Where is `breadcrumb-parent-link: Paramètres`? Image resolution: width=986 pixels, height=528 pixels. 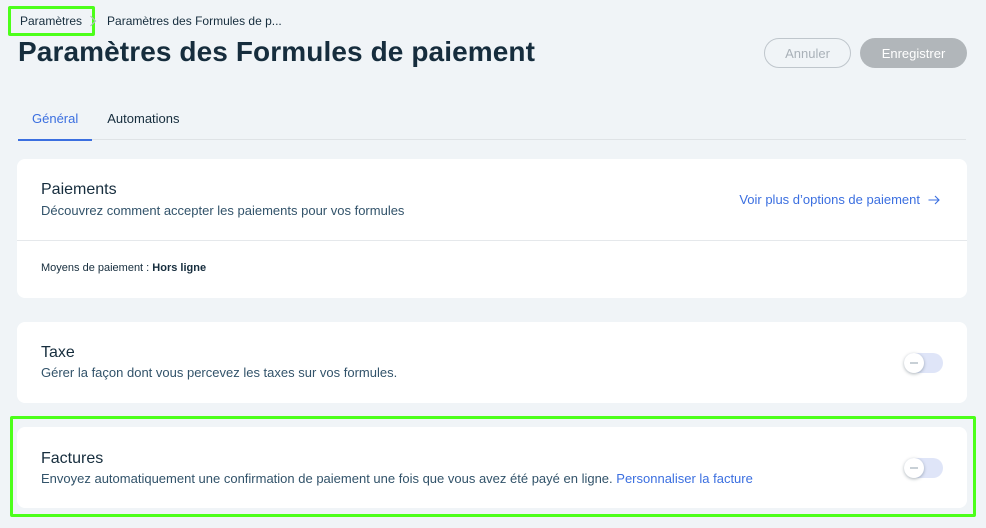
breadcrumb-parent-link: Paramètres is located at coordinates (52, 21).